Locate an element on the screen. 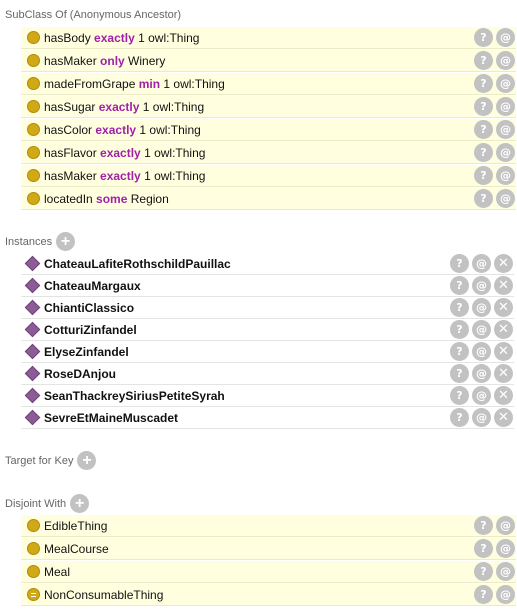 Image resolution: width=517 pixels, height=615 pixels. disjoint-class-label: MealCourse is located at coordinates (76, 548).